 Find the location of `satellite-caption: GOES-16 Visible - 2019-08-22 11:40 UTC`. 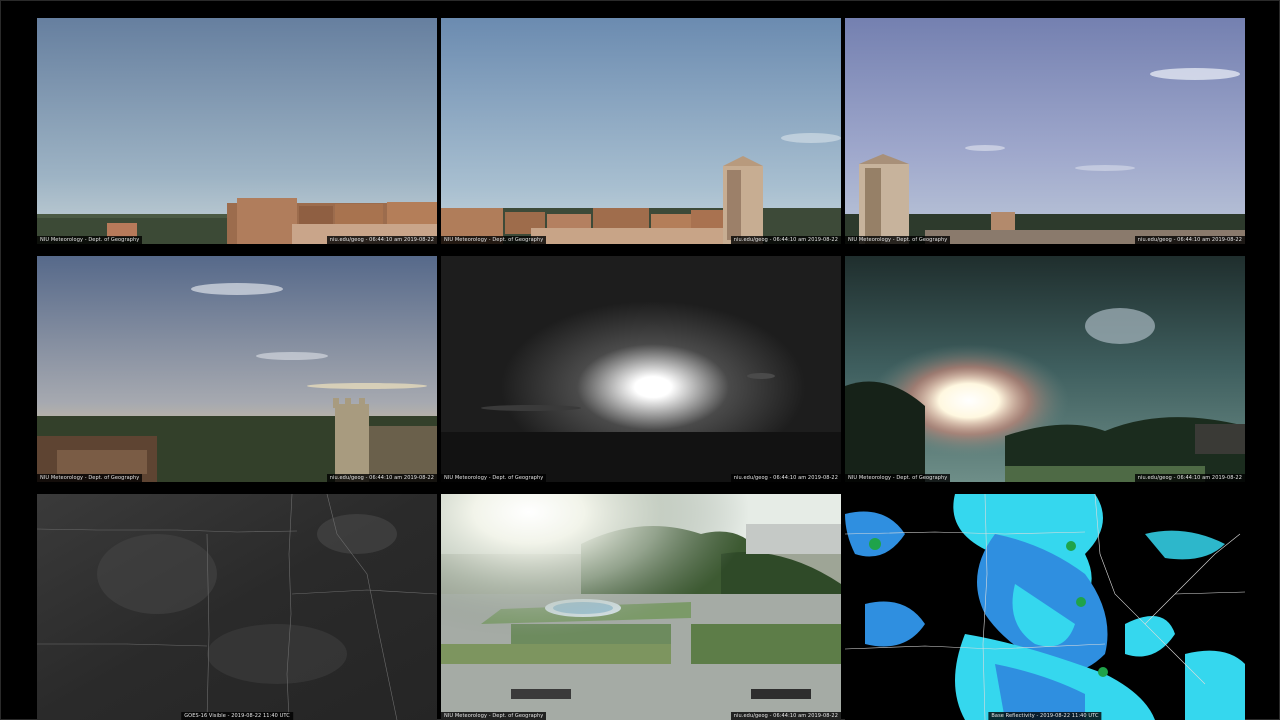

satellite-caption: GOES-16 Visible - 2019-08-22 11:40 UTC is located at coordinates (237, 716).